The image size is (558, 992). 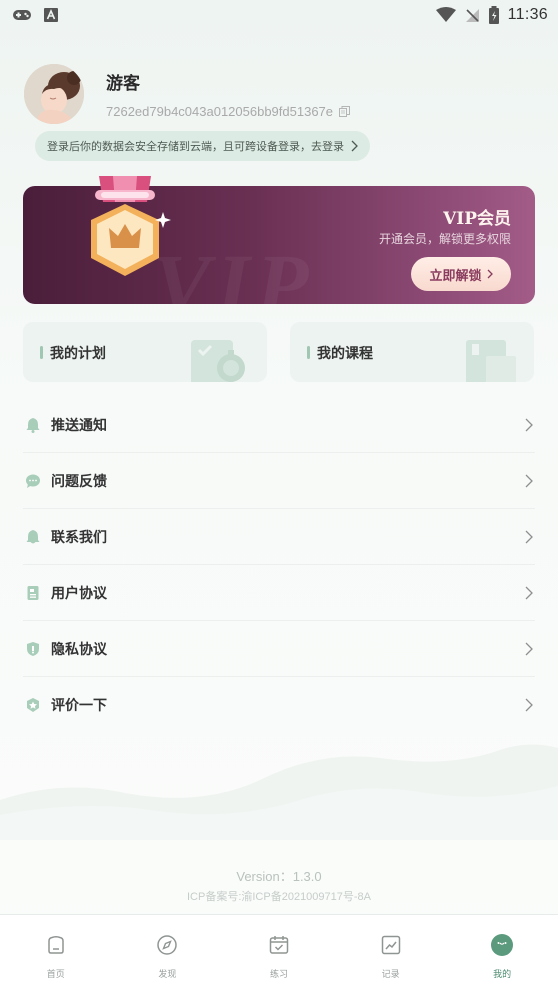 I want to click on plan-clock-icon, so click(x=218, y=361).